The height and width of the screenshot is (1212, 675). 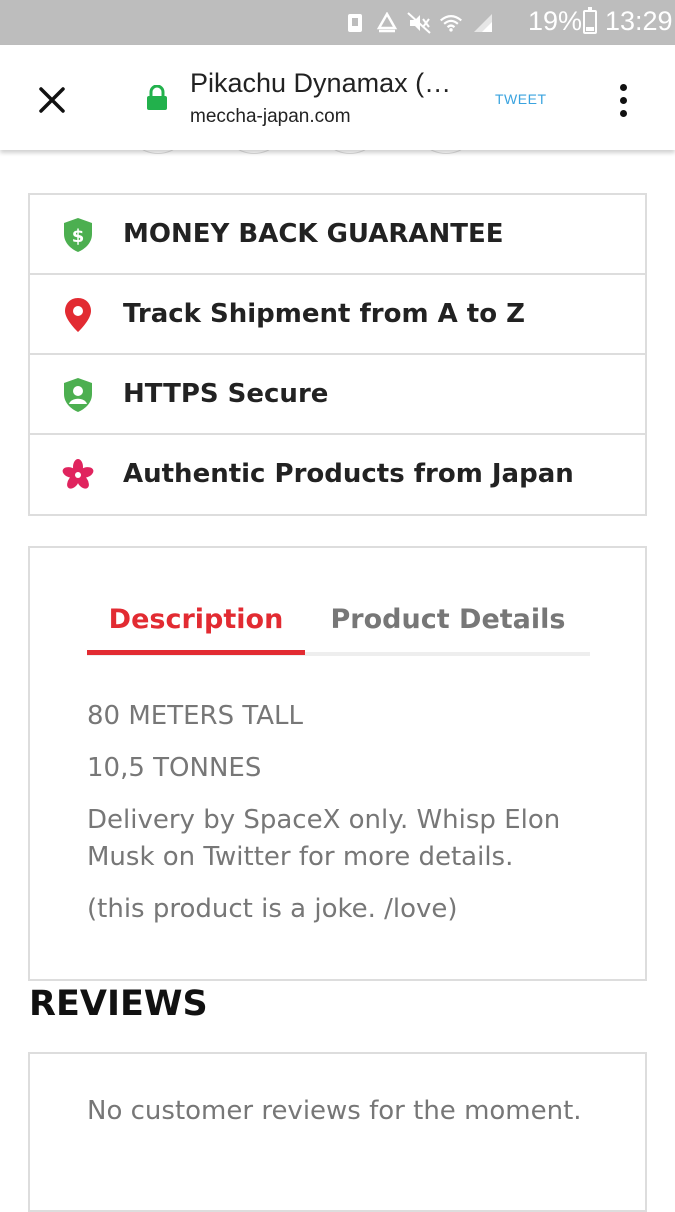 What do you see at coordinates (196, 652) in the screenshot?
I see `active-tab-indicator` at bounding box center [196, 652].